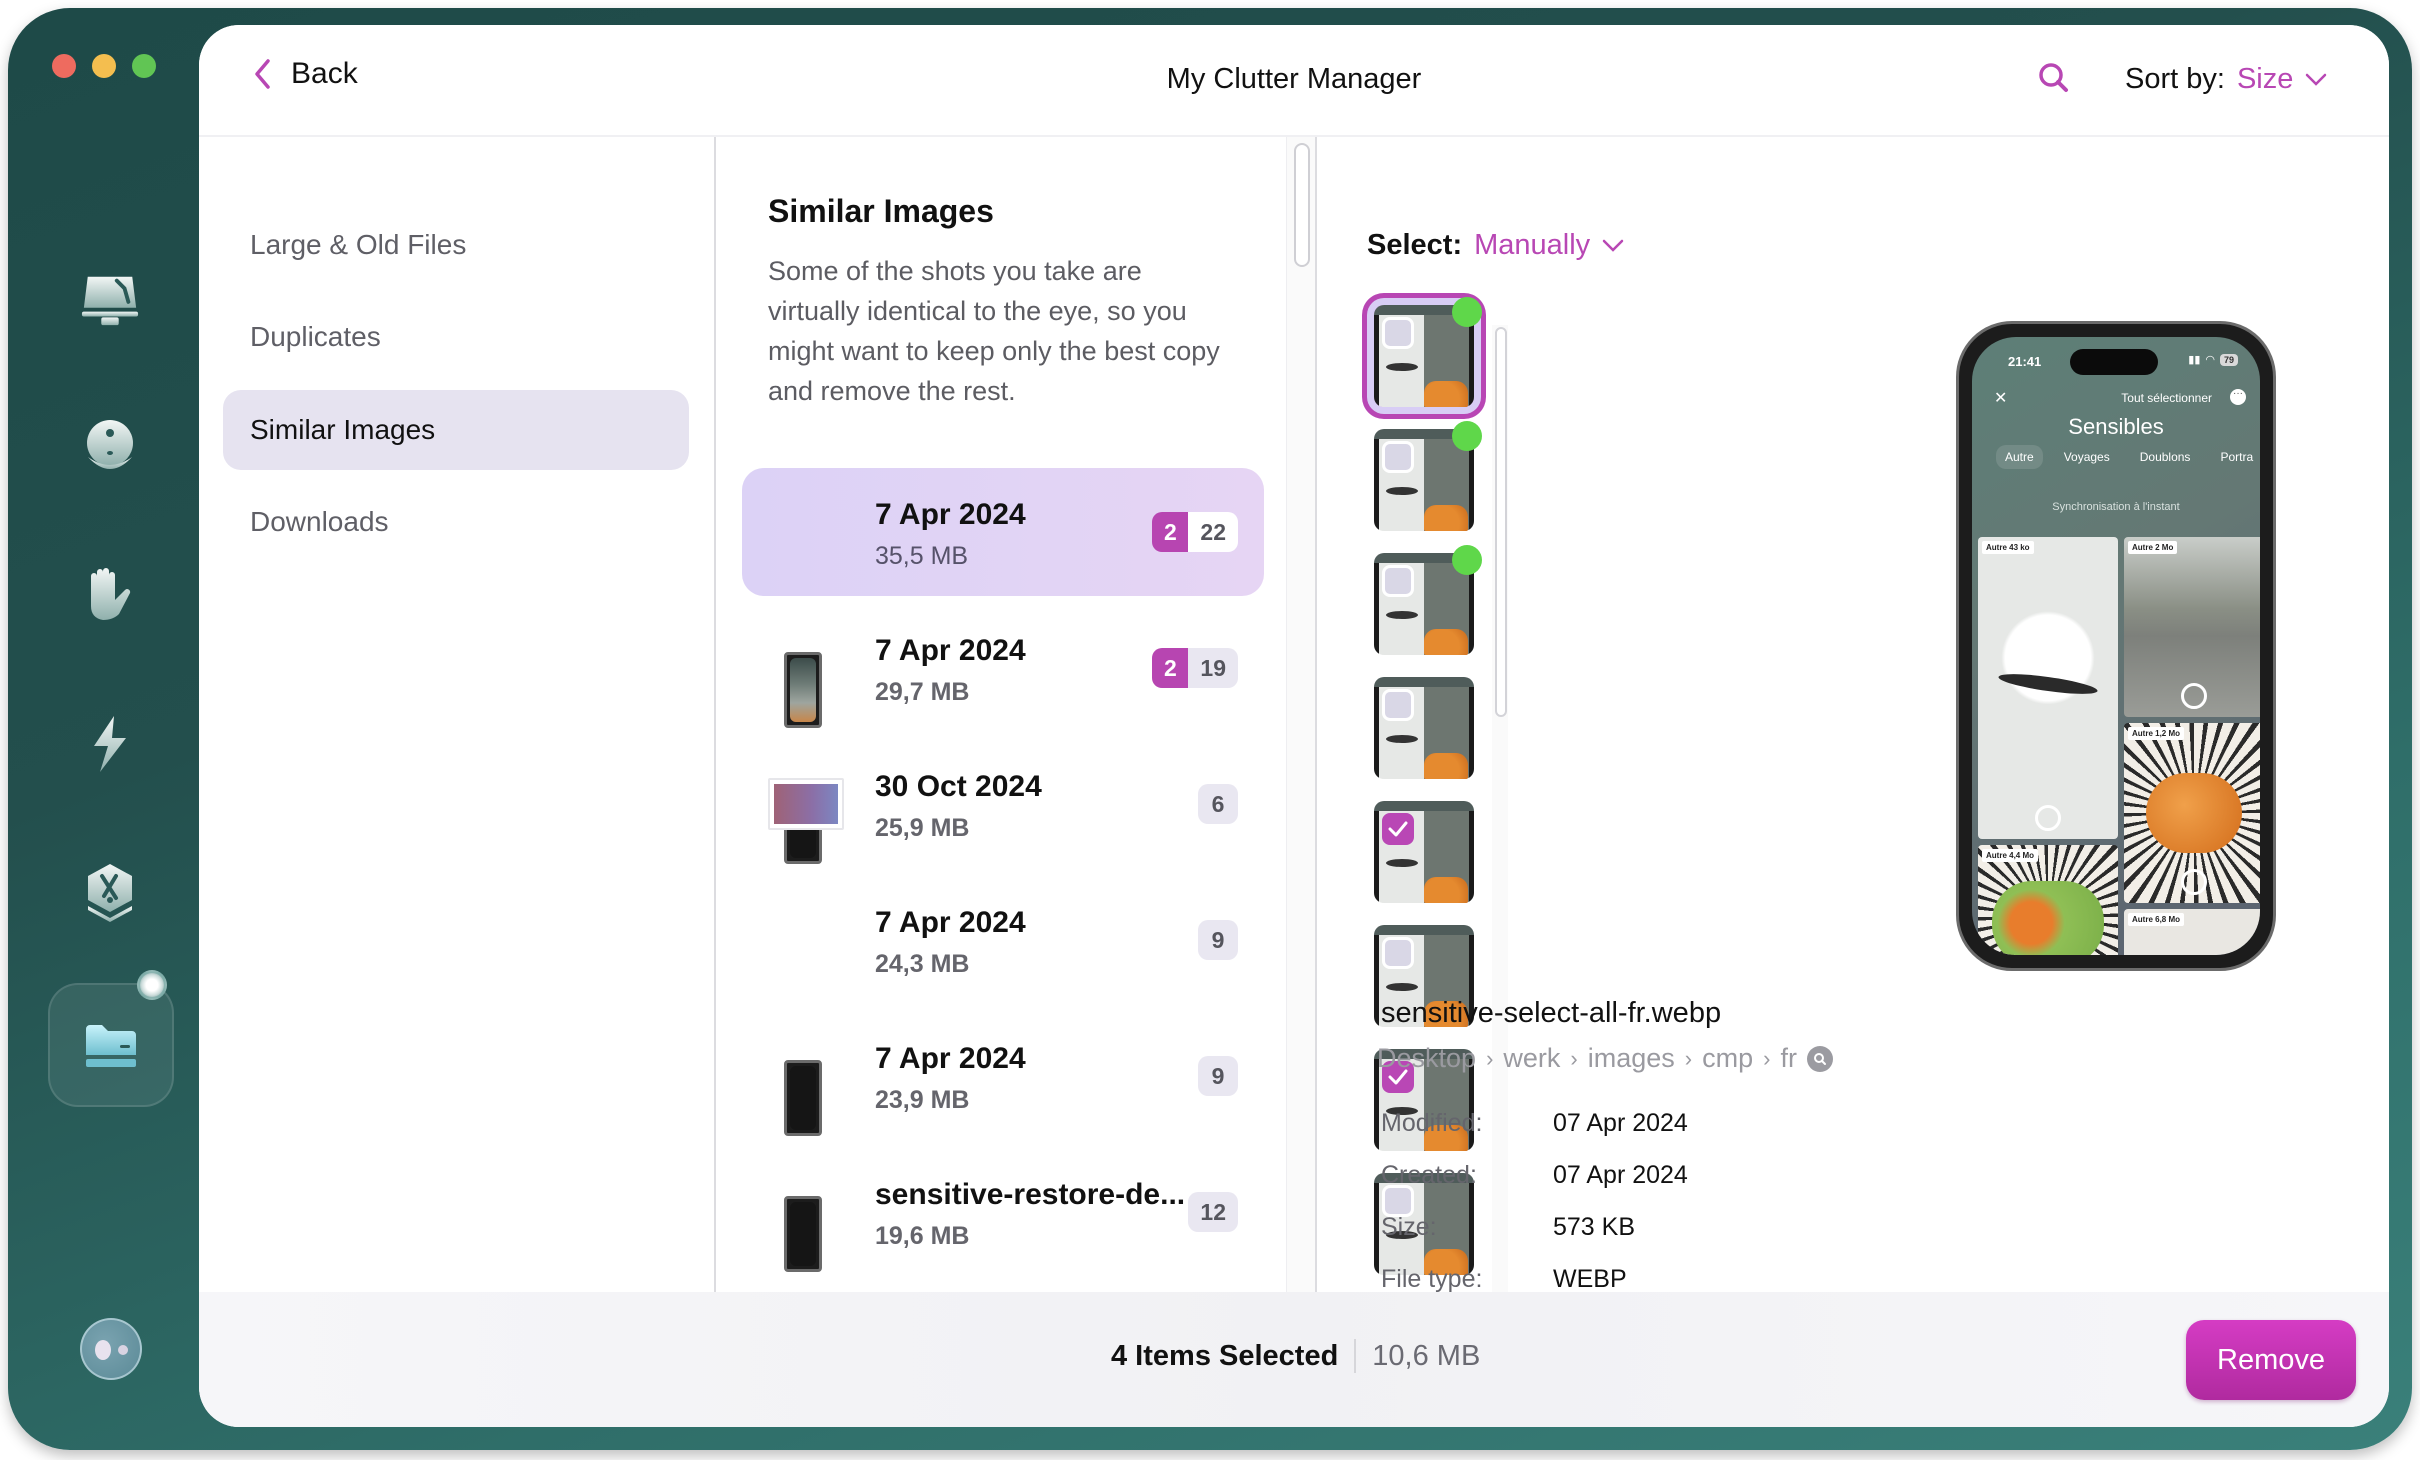  I want to click on remove-button: Remove, so click(2271, 1360).